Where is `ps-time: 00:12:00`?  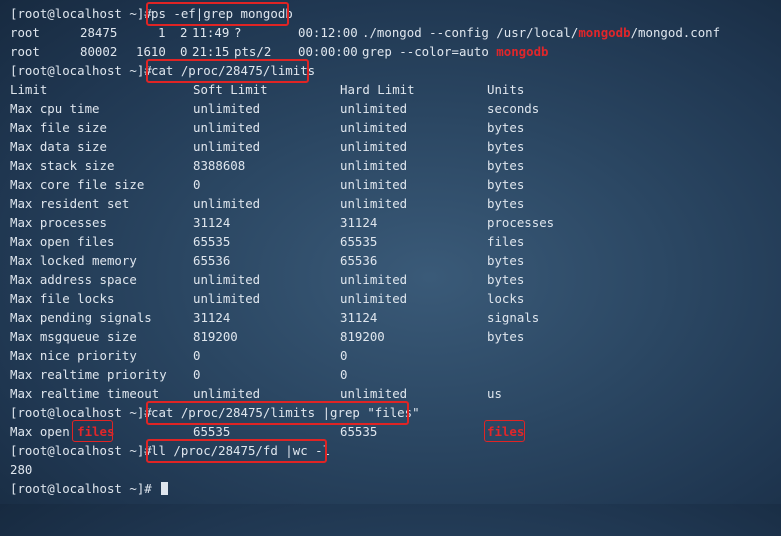
ps-time: 00:12:00 is located at coordinates (328, 32).